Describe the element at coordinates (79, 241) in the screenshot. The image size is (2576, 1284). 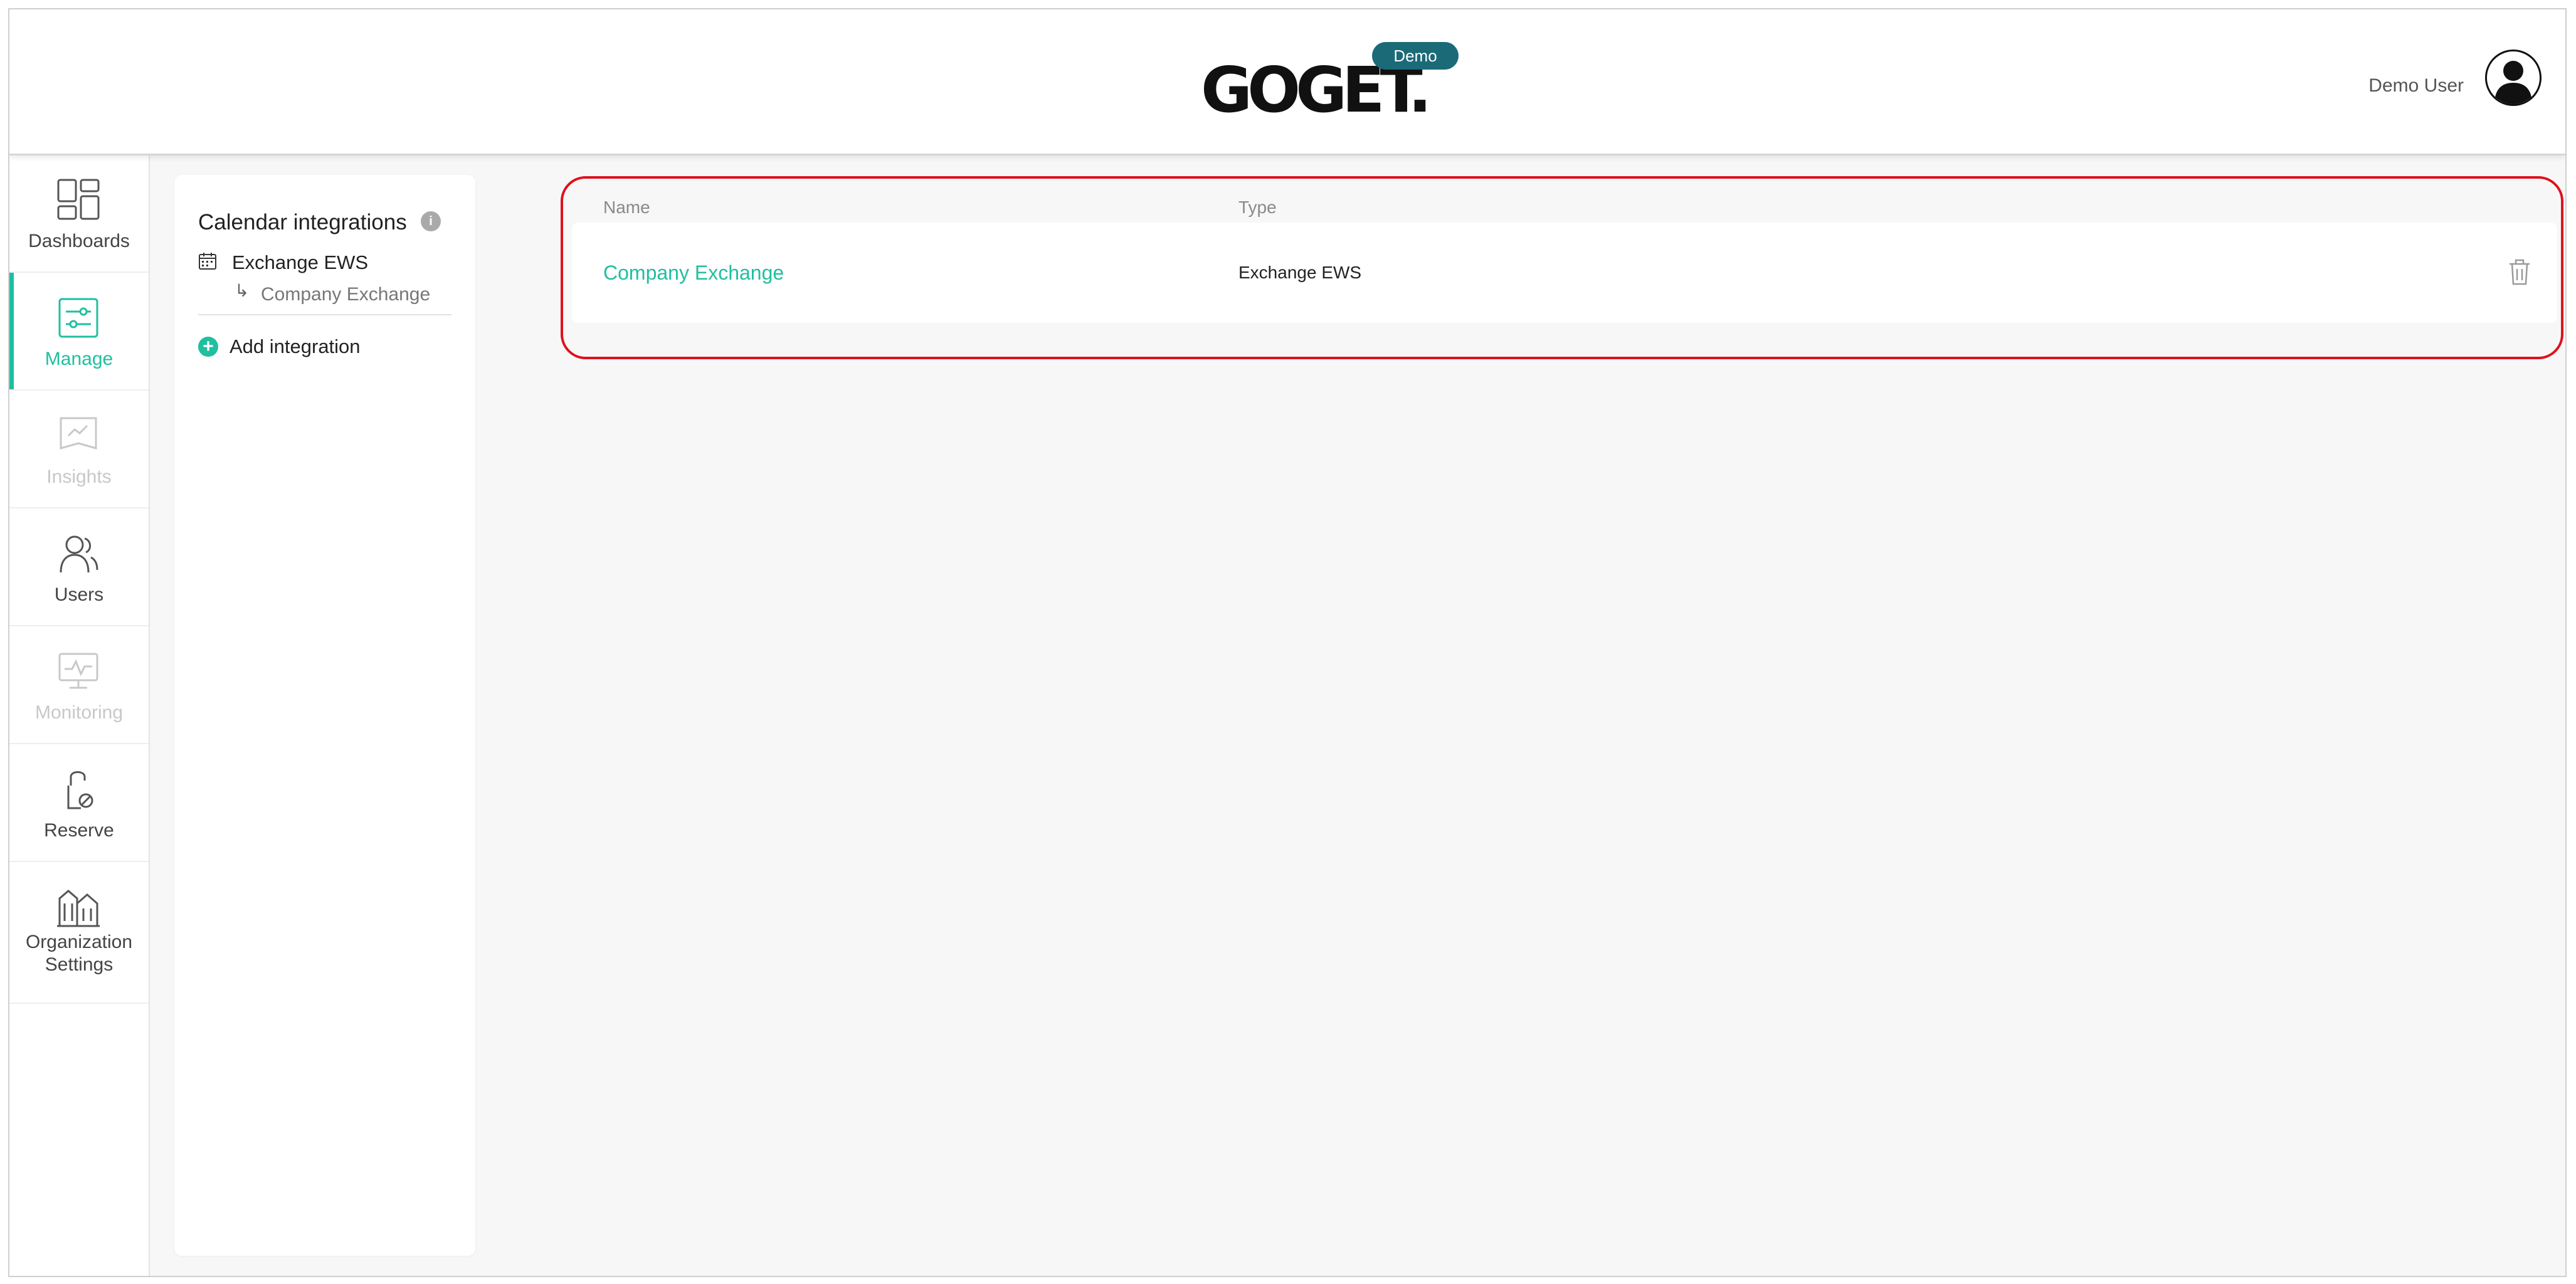
I see `nav-label-dashboards: Dashboards` at that location.